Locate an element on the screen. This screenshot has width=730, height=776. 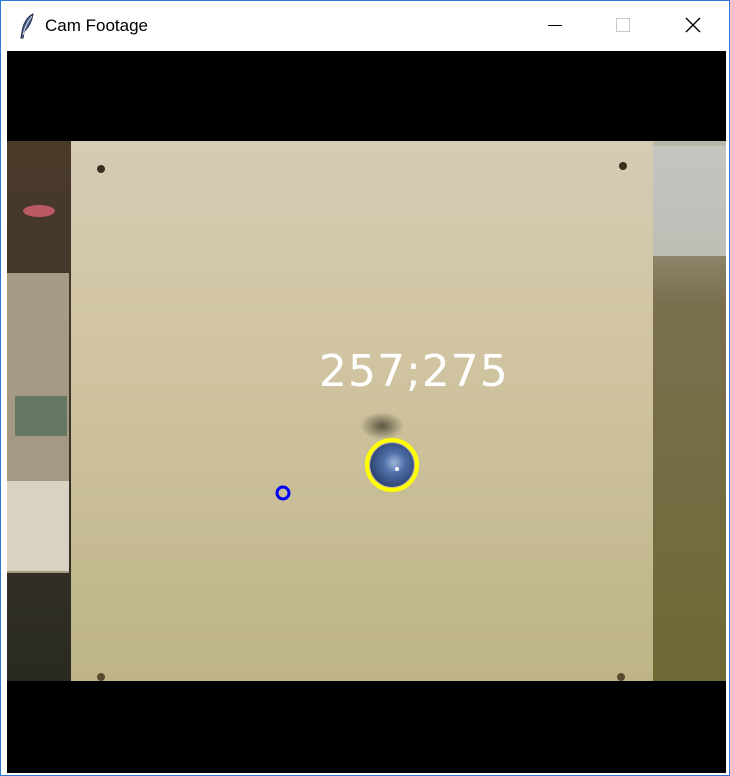
maximize-button is located at coordinates (623, 25).